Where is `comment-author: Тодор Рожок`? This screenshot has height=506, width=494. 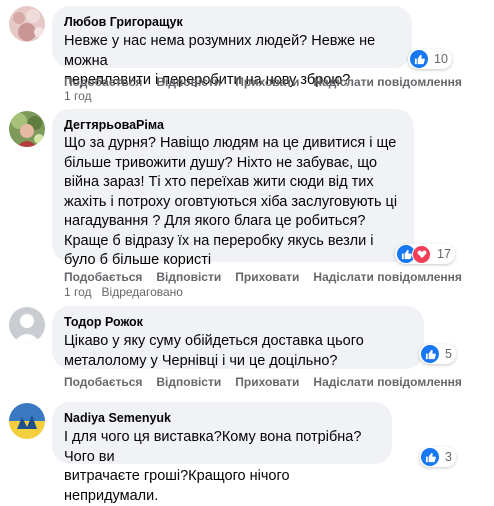 comment-author: Тодор Рожок is located at coordinates (238, 322).